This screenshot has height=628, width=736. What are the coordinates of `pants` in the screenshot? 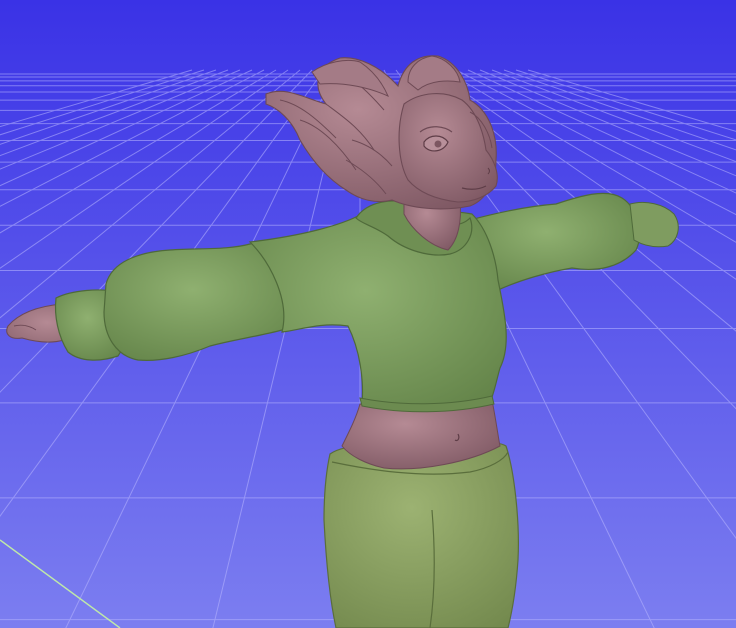 It's located at (421, 535).